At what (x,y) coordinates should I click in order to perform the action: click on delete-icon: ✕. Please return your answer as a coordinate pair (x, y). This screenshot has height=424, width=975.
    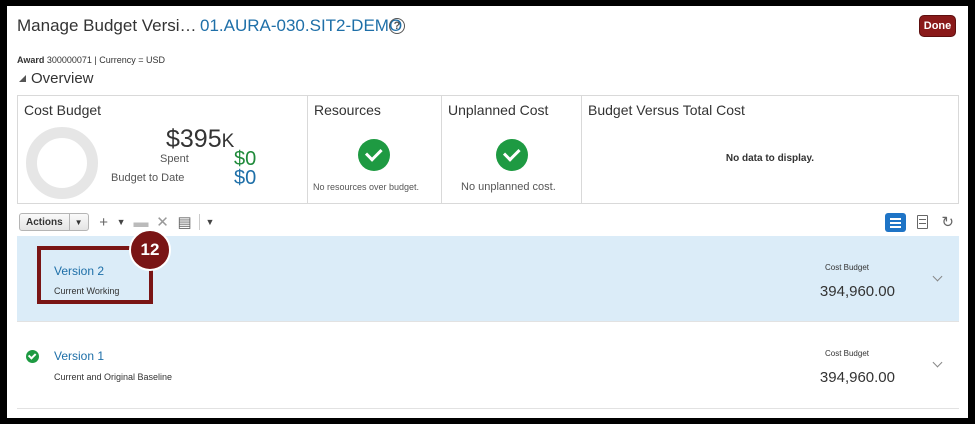
    Looking at the image, I should click on (163, 222).